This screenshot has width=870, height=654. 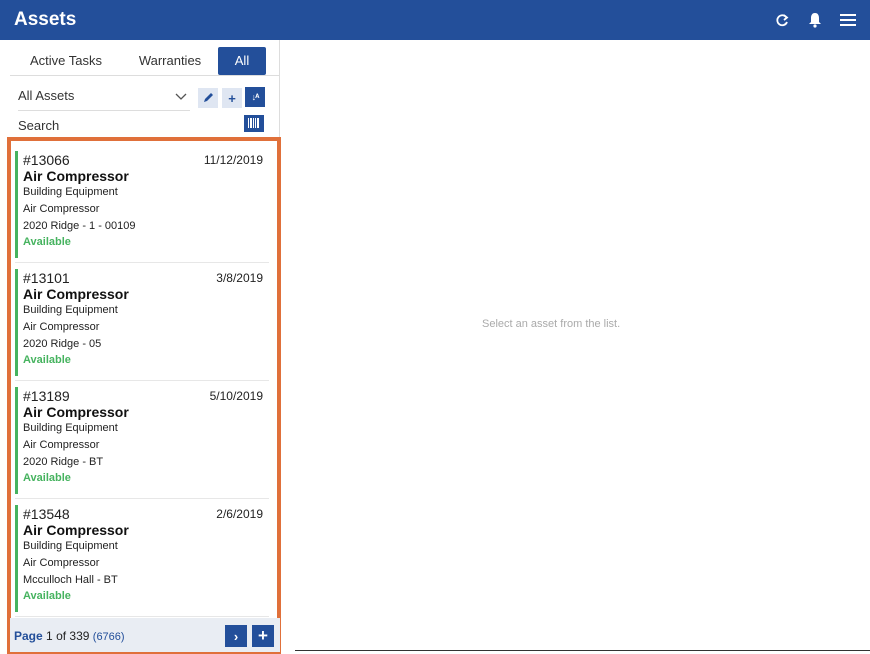 I want to click on tab-bar: Active Tasks Warranties All, so click(x=140, y=61).